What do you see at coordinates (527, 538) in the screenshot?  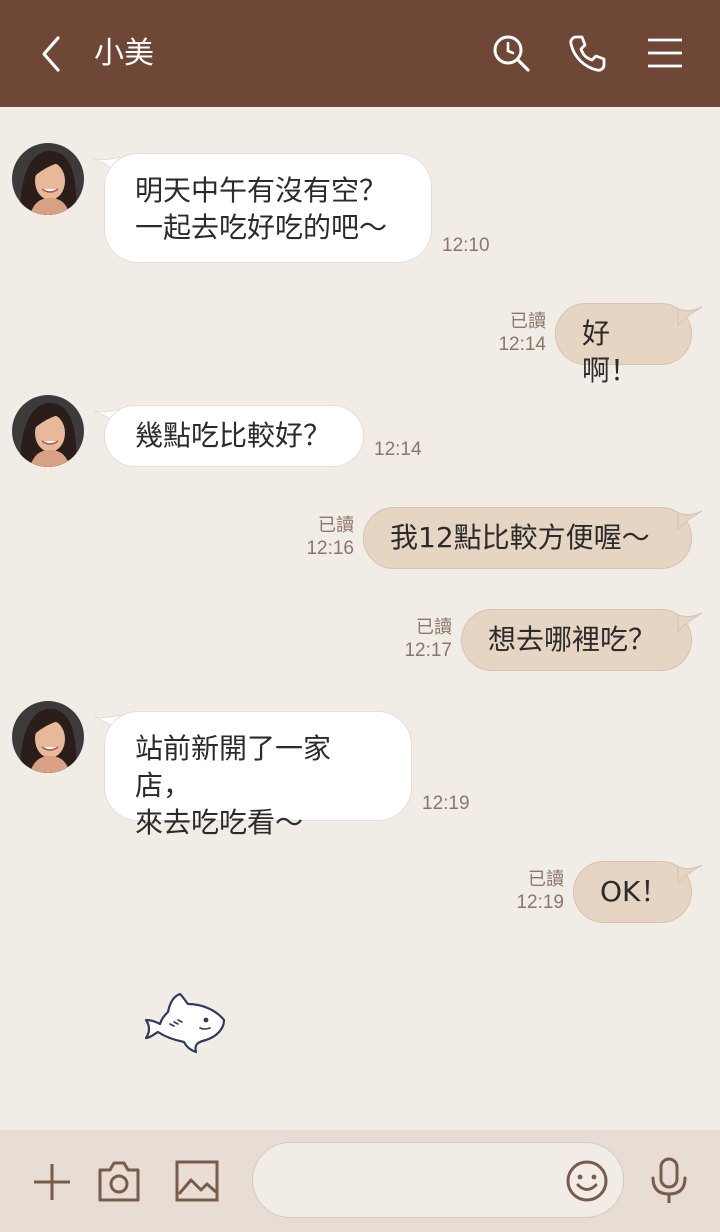 I see `outgoing-message-bubble: 我12點比較方便喔～` at bounding box center [527, 538].